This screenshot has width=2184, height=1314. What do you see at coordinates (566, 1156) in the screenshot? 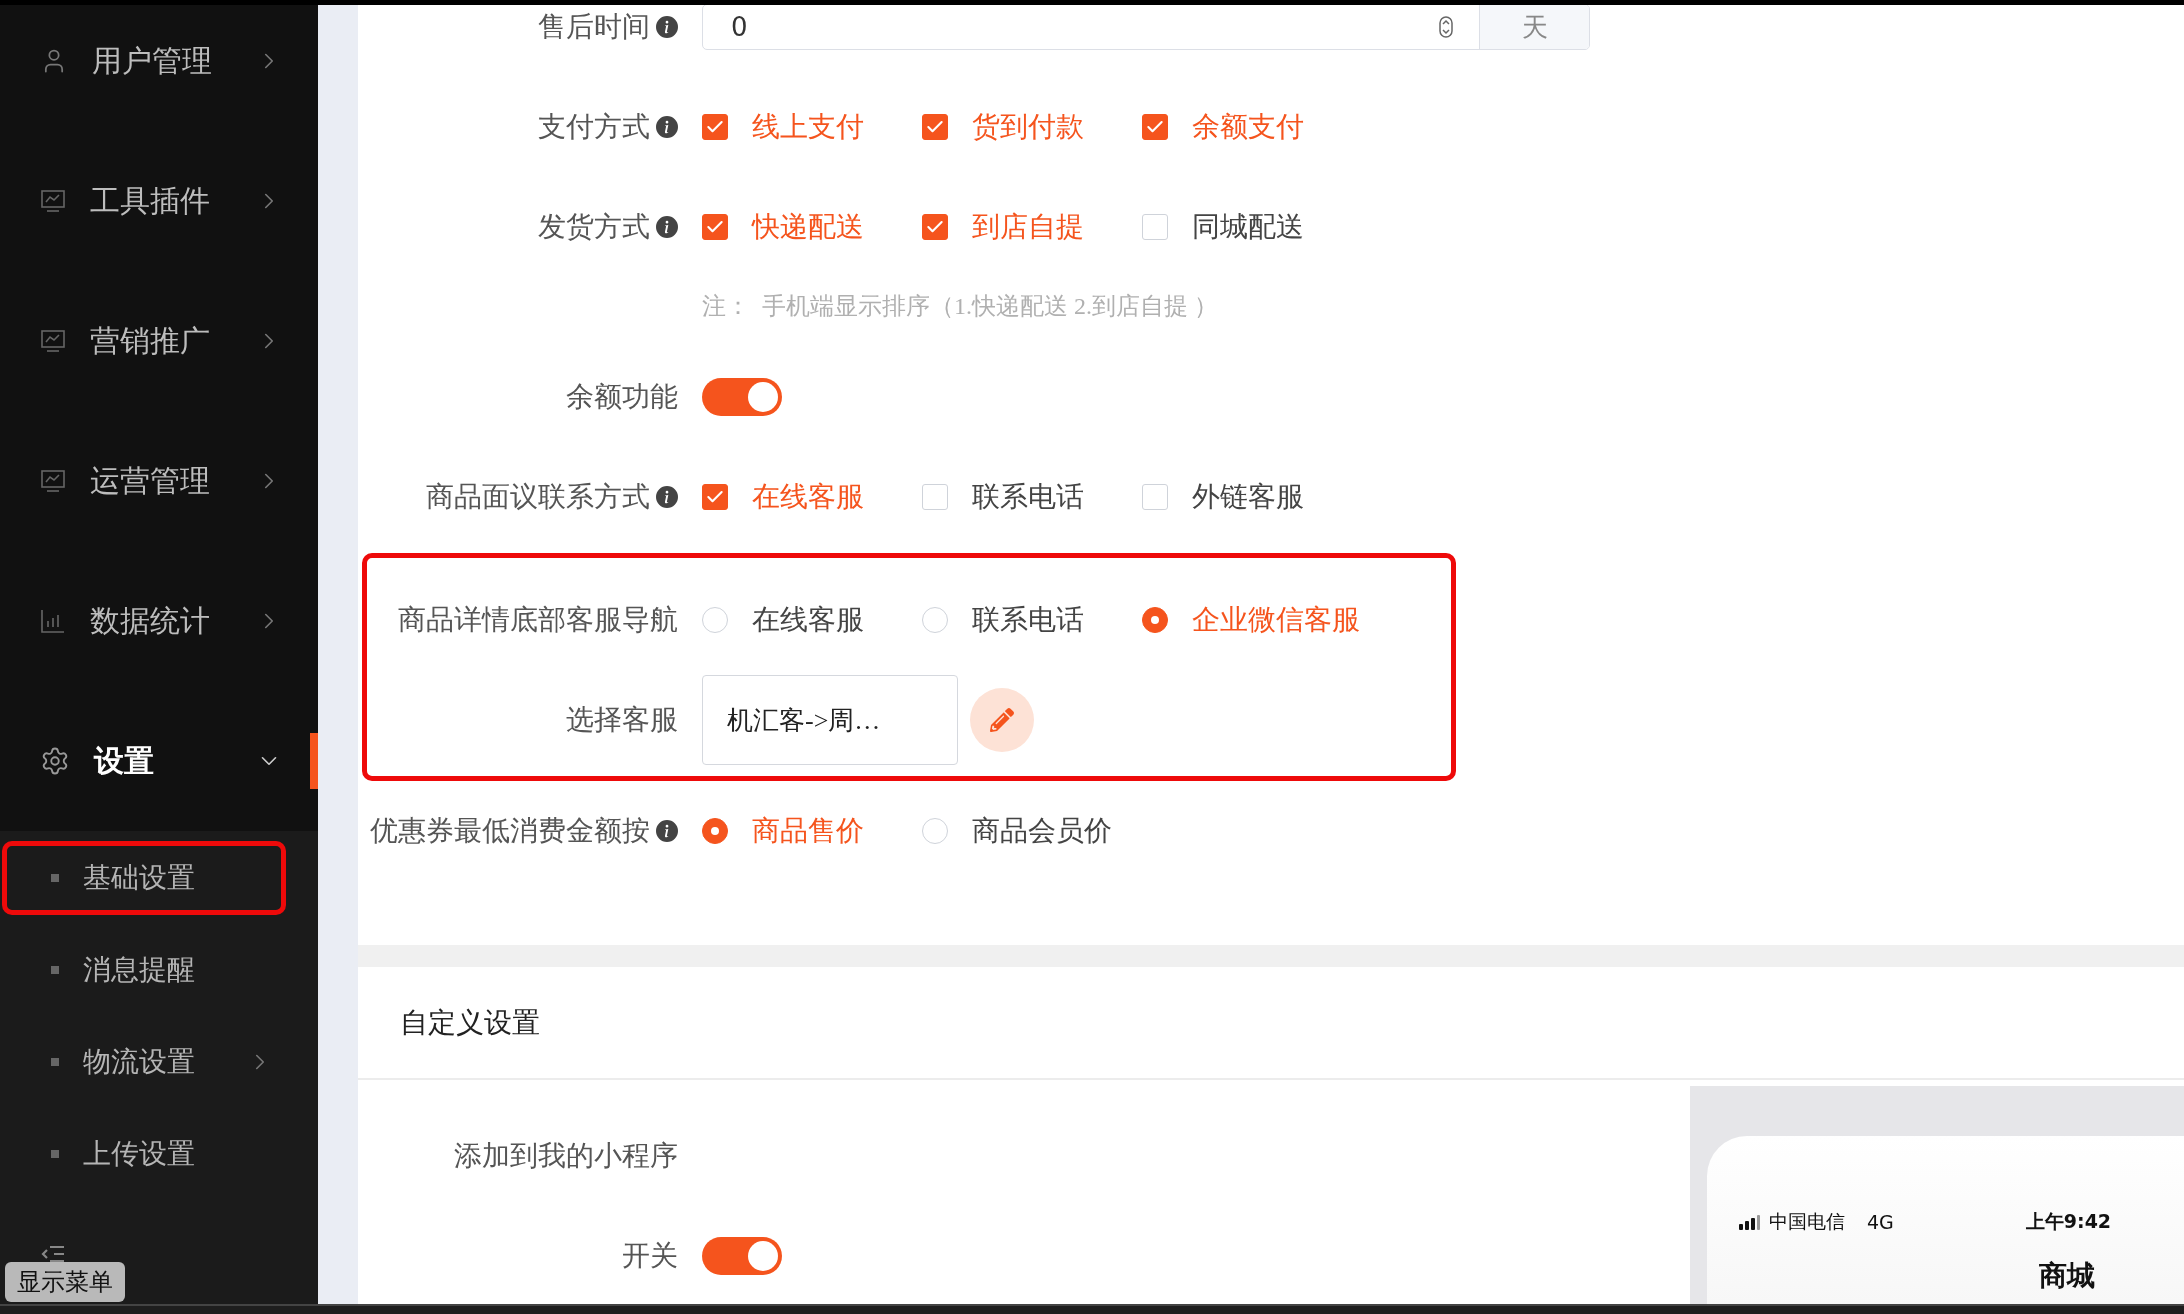
I see `field-label: 添加到我的小程序` at bounding box center [566, 1156].